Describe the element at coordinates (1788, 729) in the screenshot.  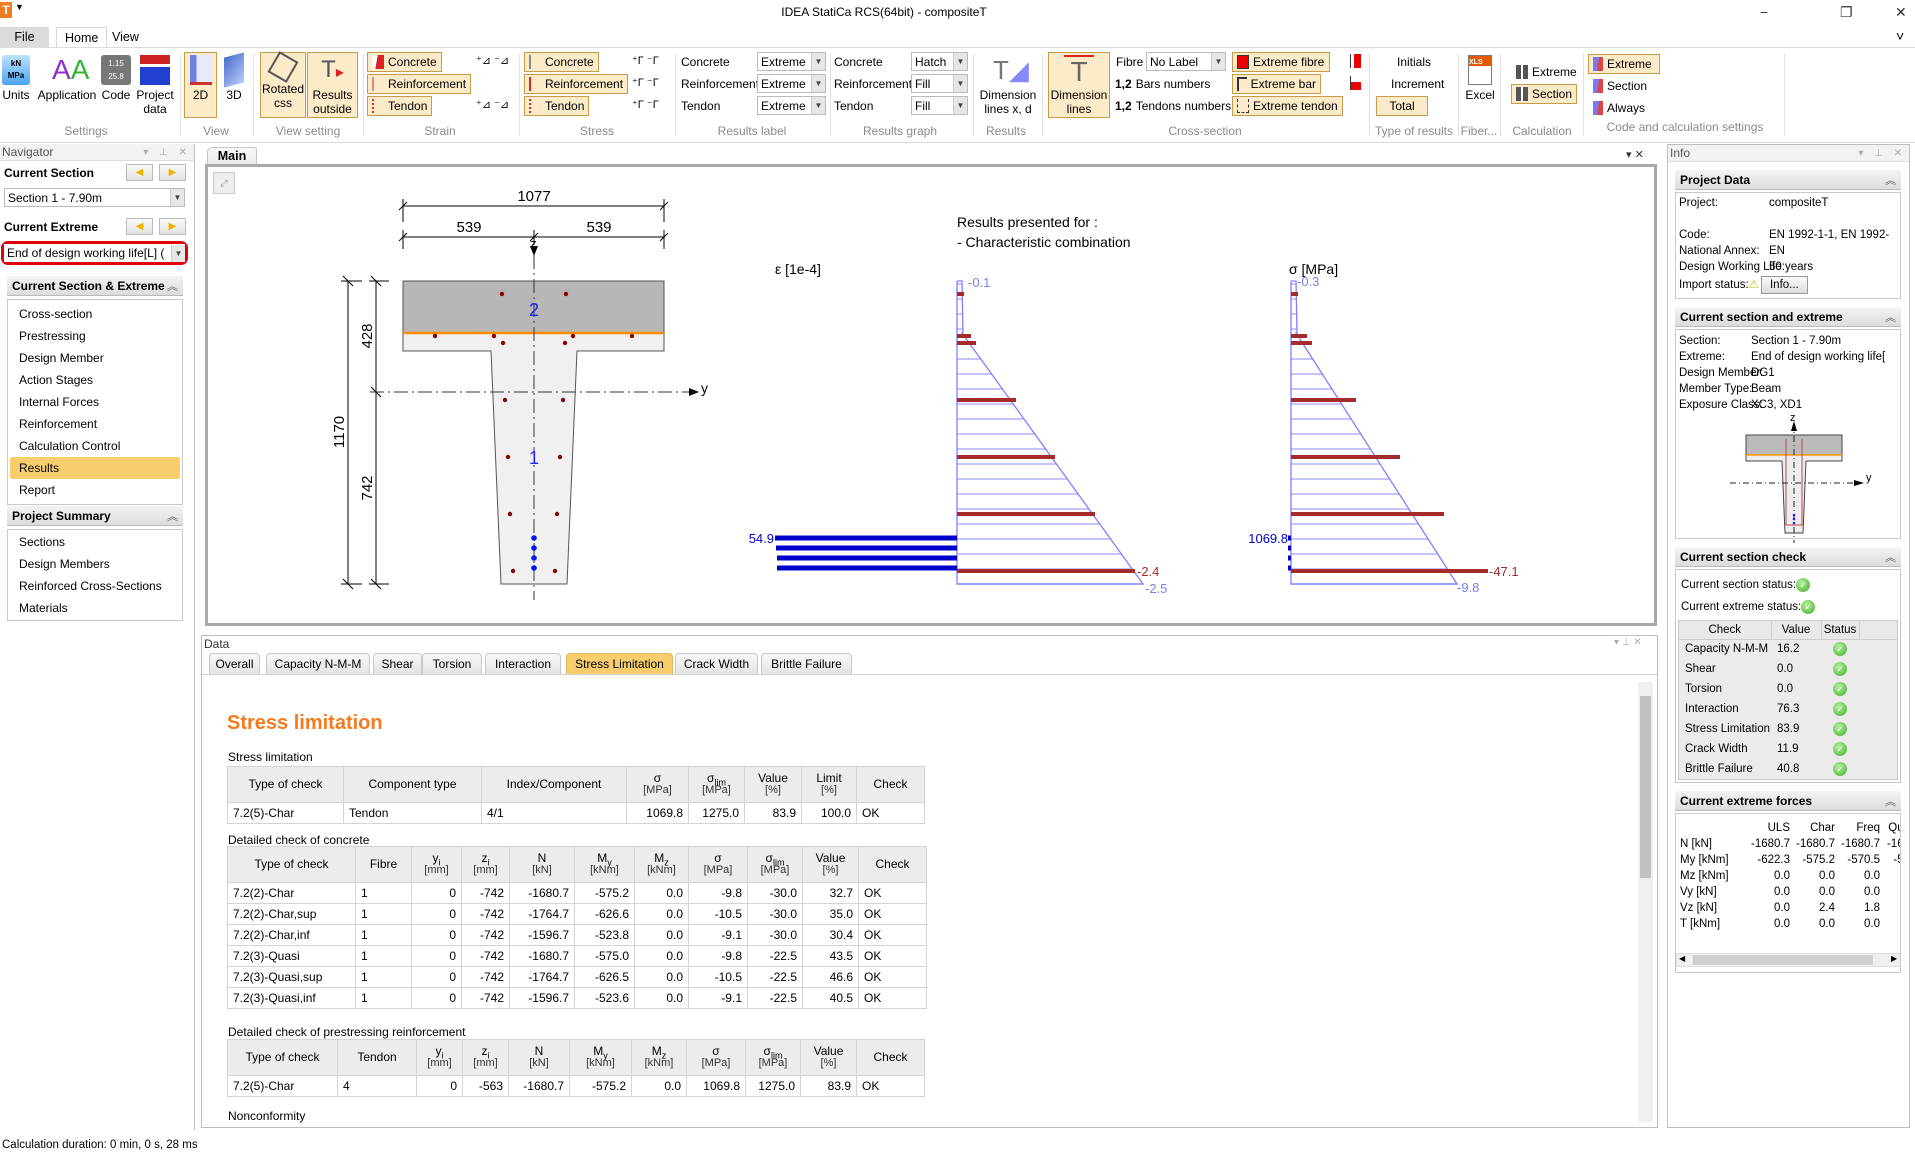
I see `check-row: Stress Limitation 83.9 ✓` at that location.